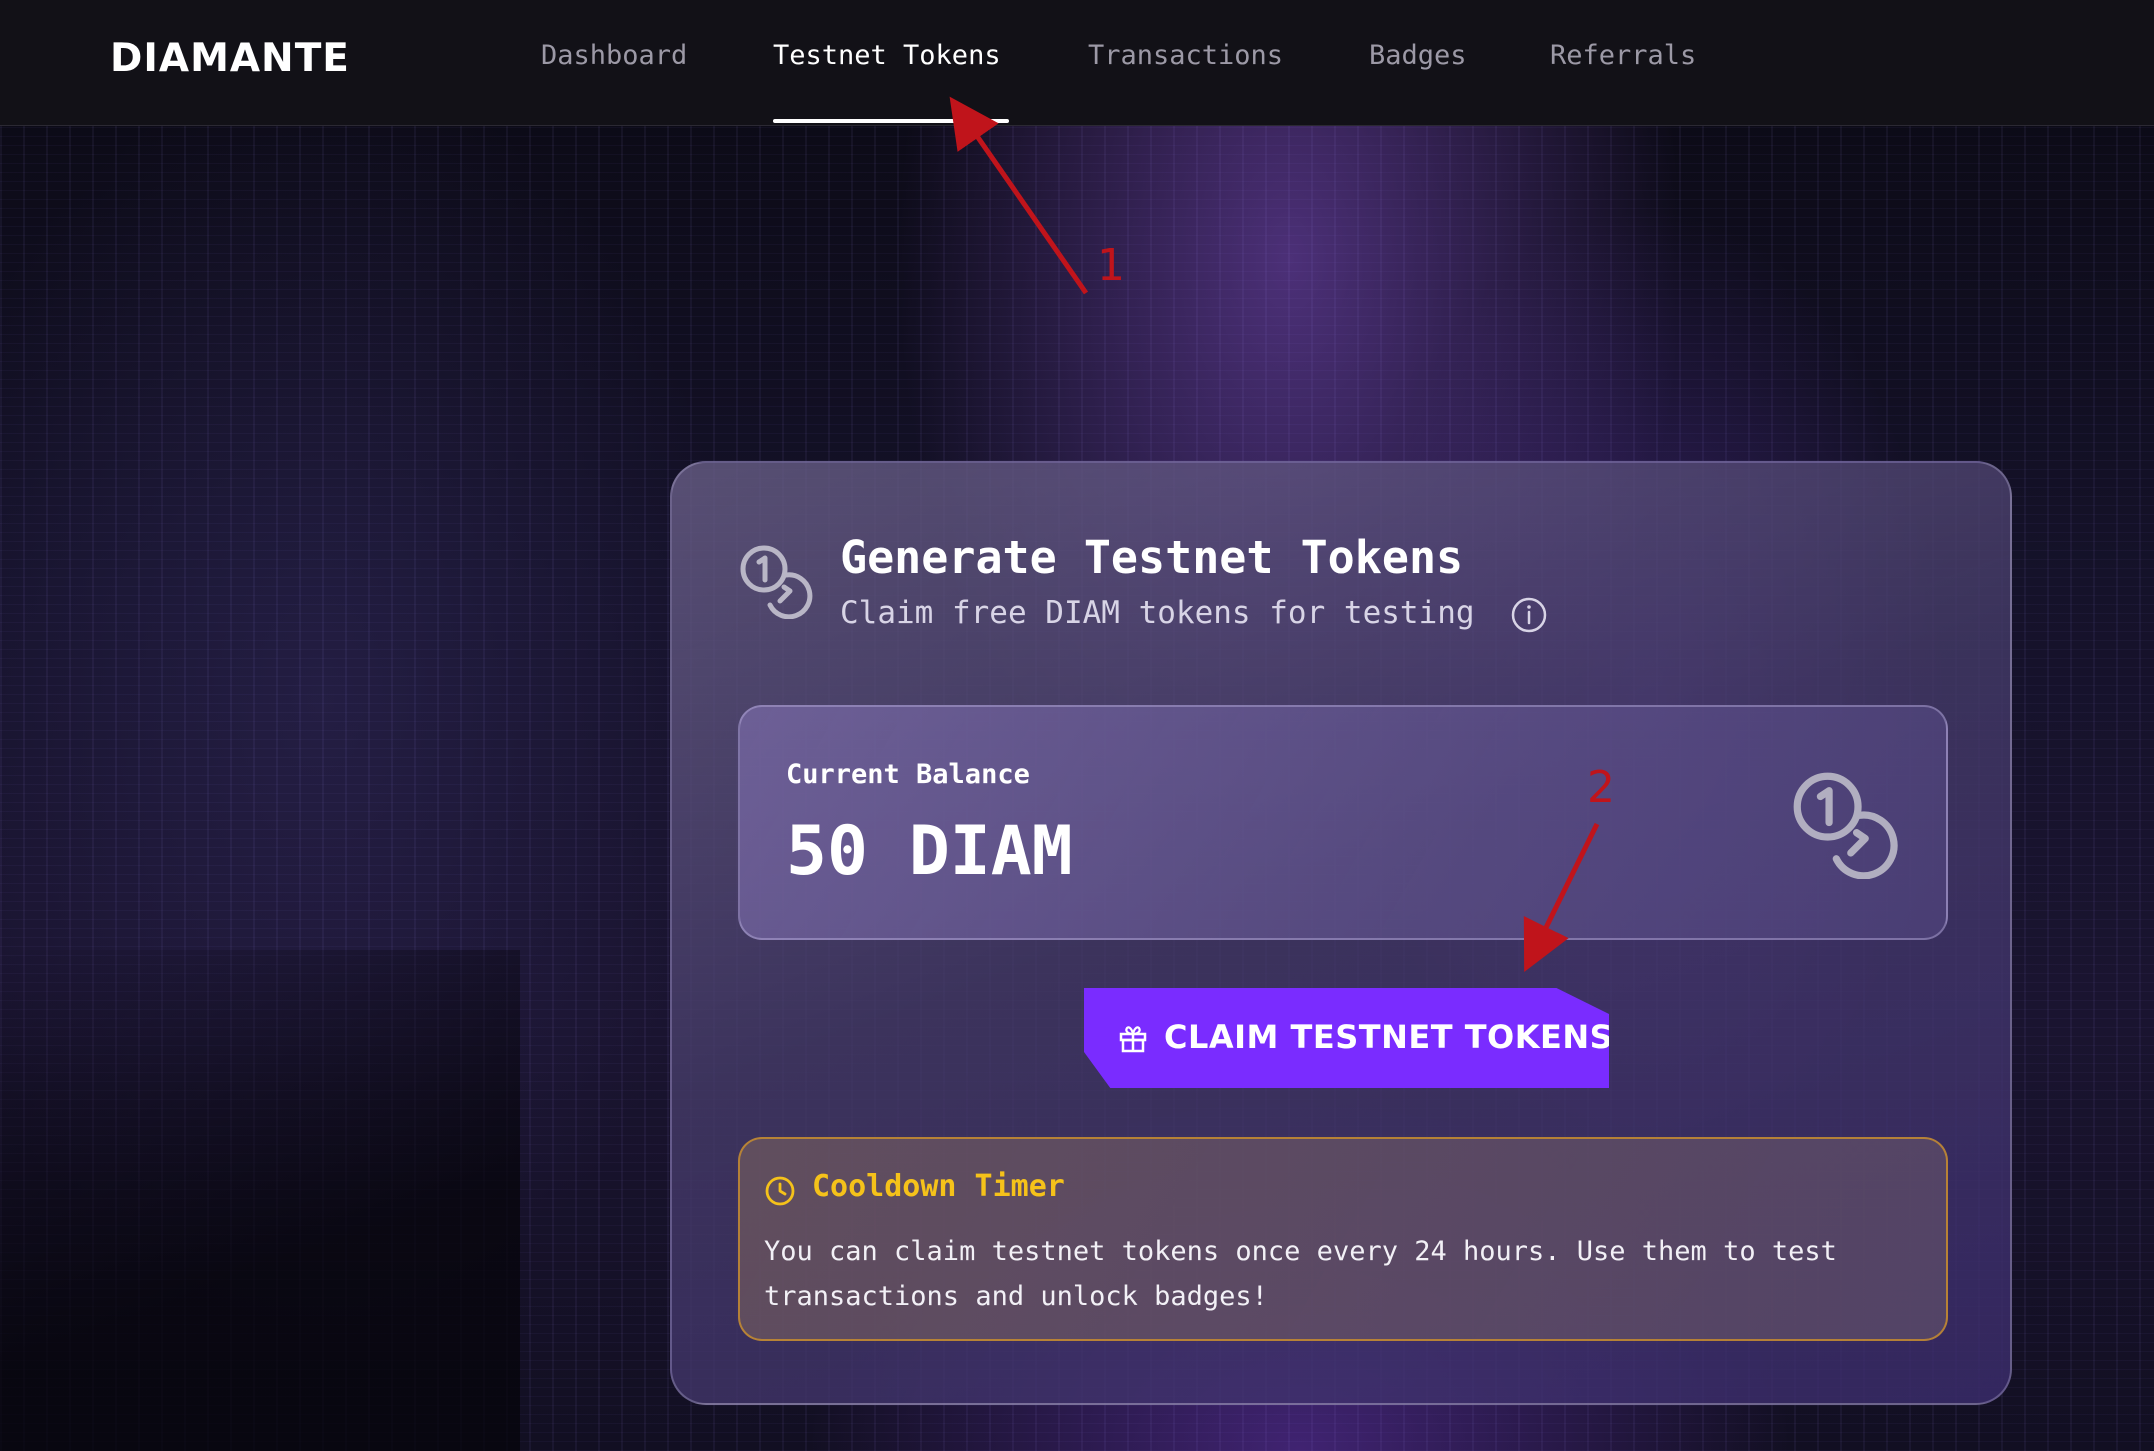 The image size is (2154, 1451). I want to click on nav-transactions: Transactions, so click(1185, 55).